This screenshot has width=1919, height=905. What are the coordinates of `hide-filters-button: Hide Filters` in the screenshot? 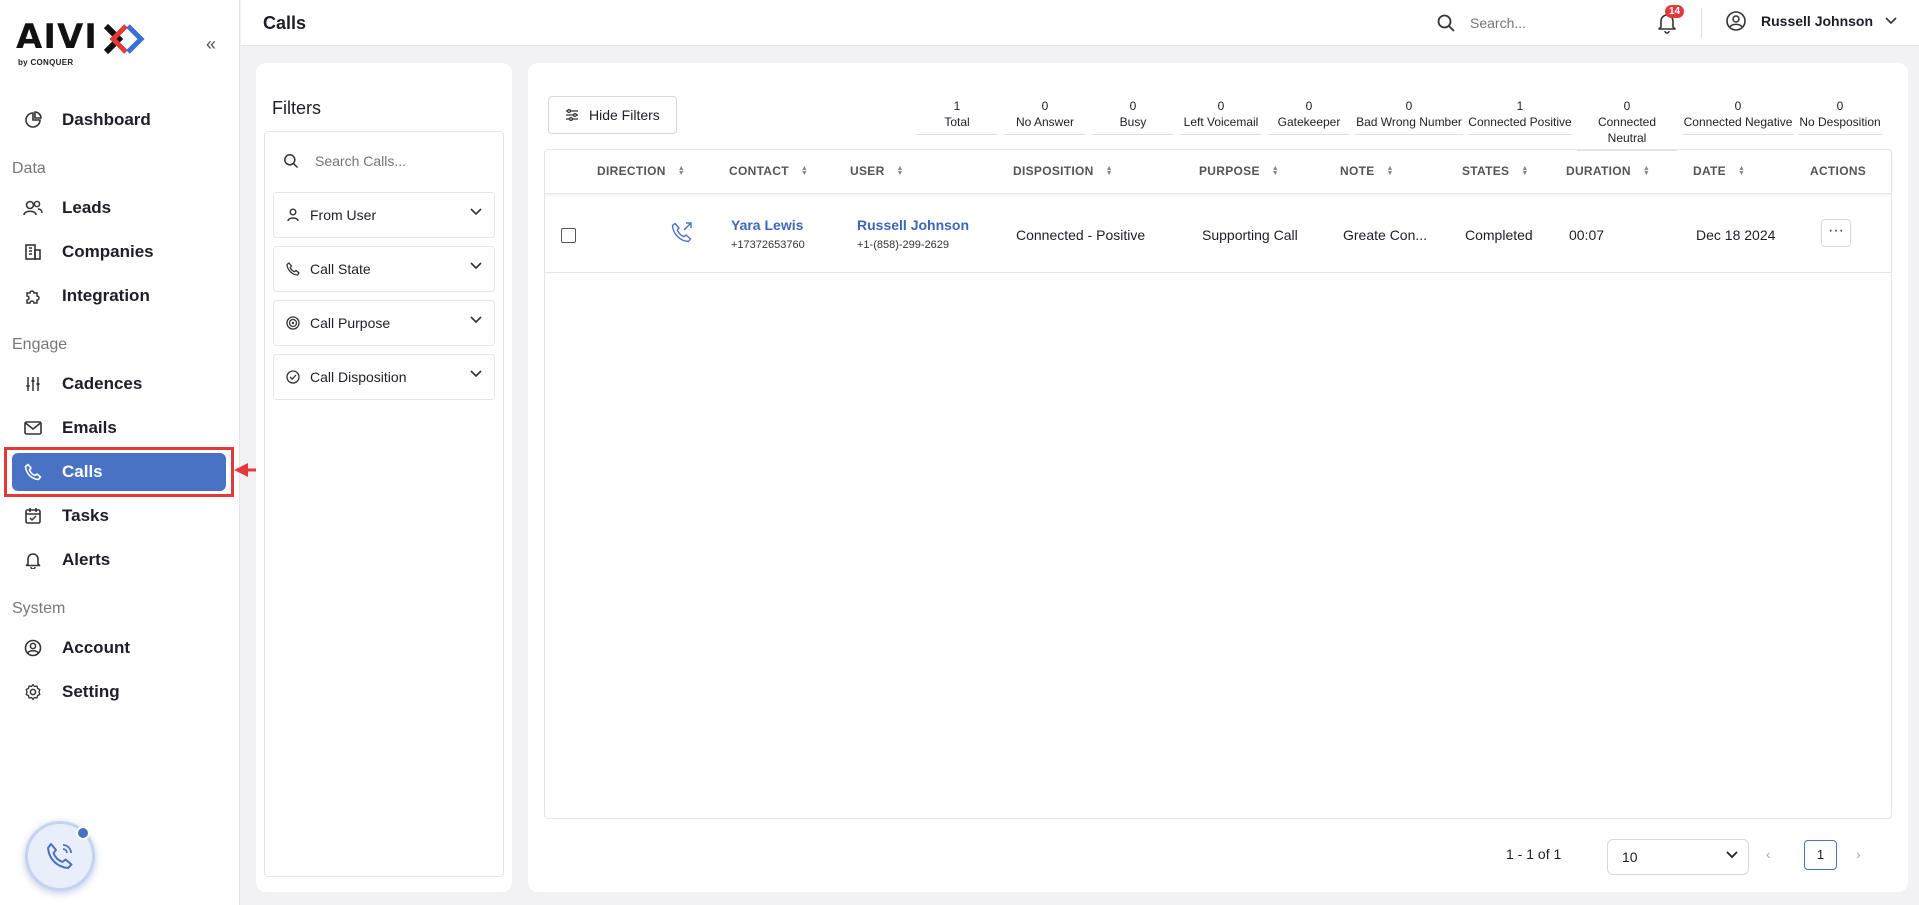 It's located at (612, 115).